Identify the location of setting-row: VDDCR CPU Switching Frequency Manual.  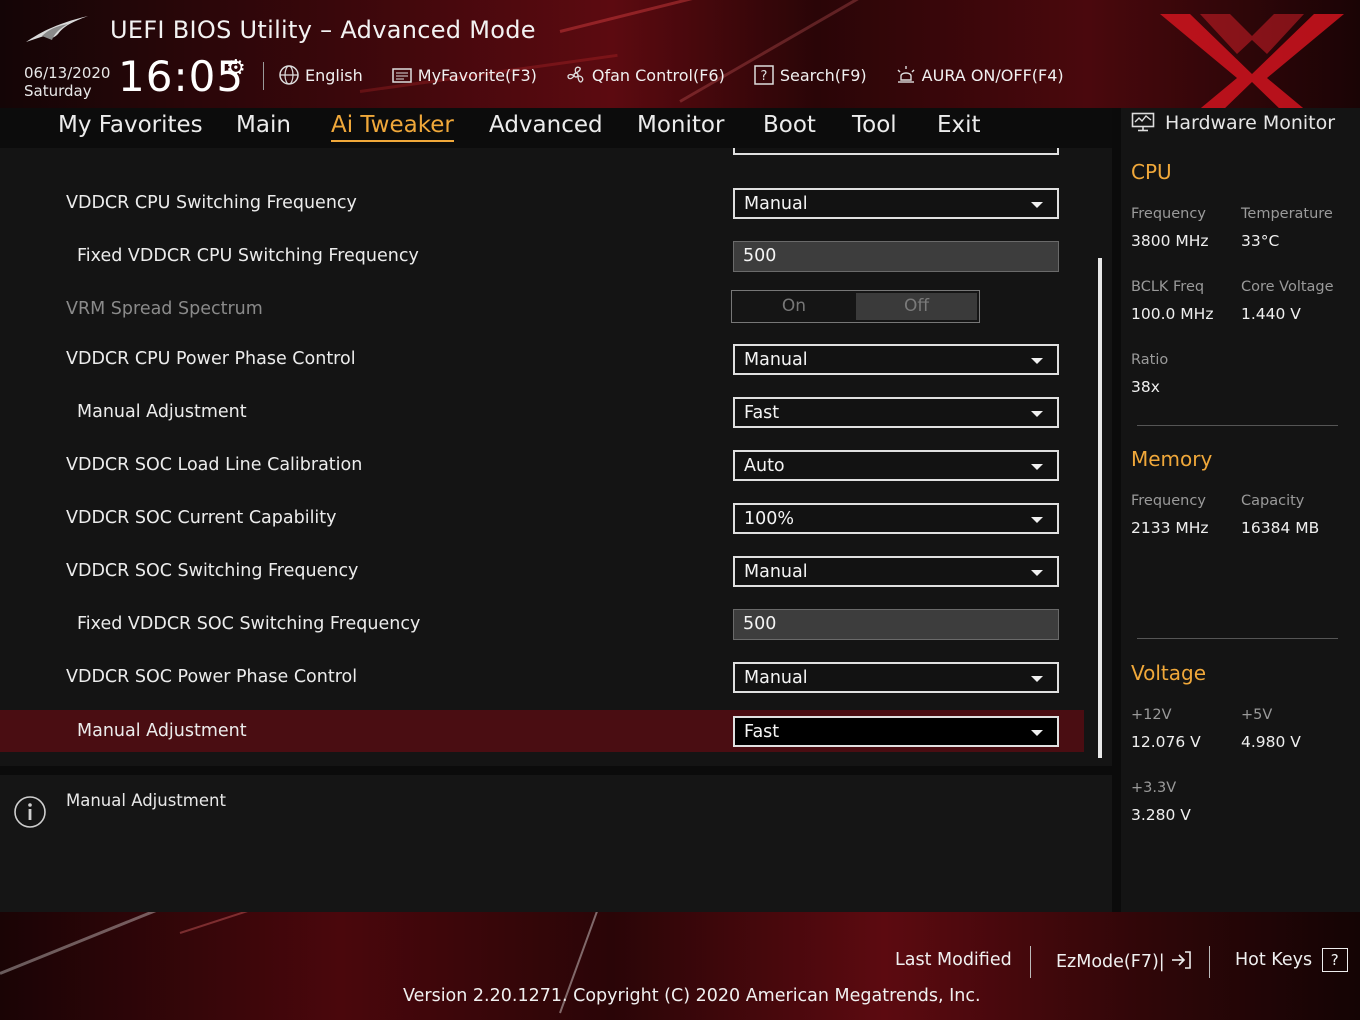
(542, 203).